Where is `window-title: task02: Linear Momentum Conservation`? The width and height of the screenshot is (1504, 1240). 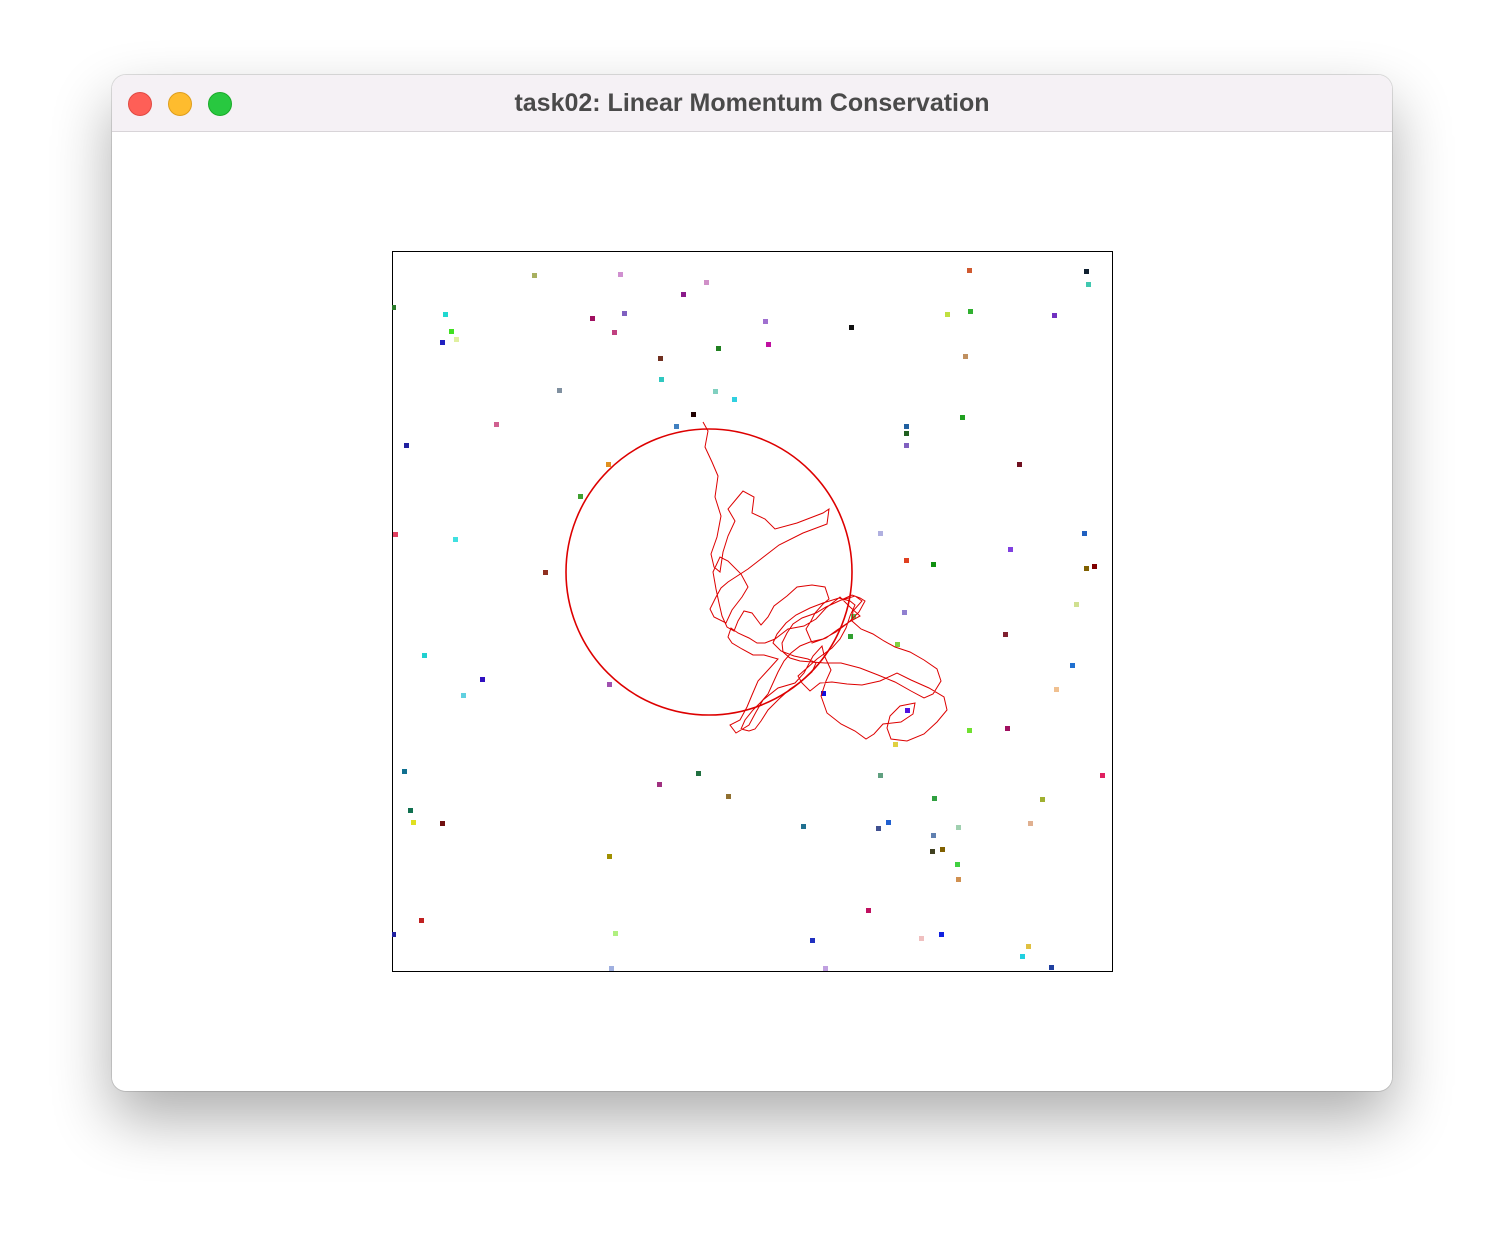
window-title: task02: Linear Momentum Conservation is located at coordinates (752, 103).